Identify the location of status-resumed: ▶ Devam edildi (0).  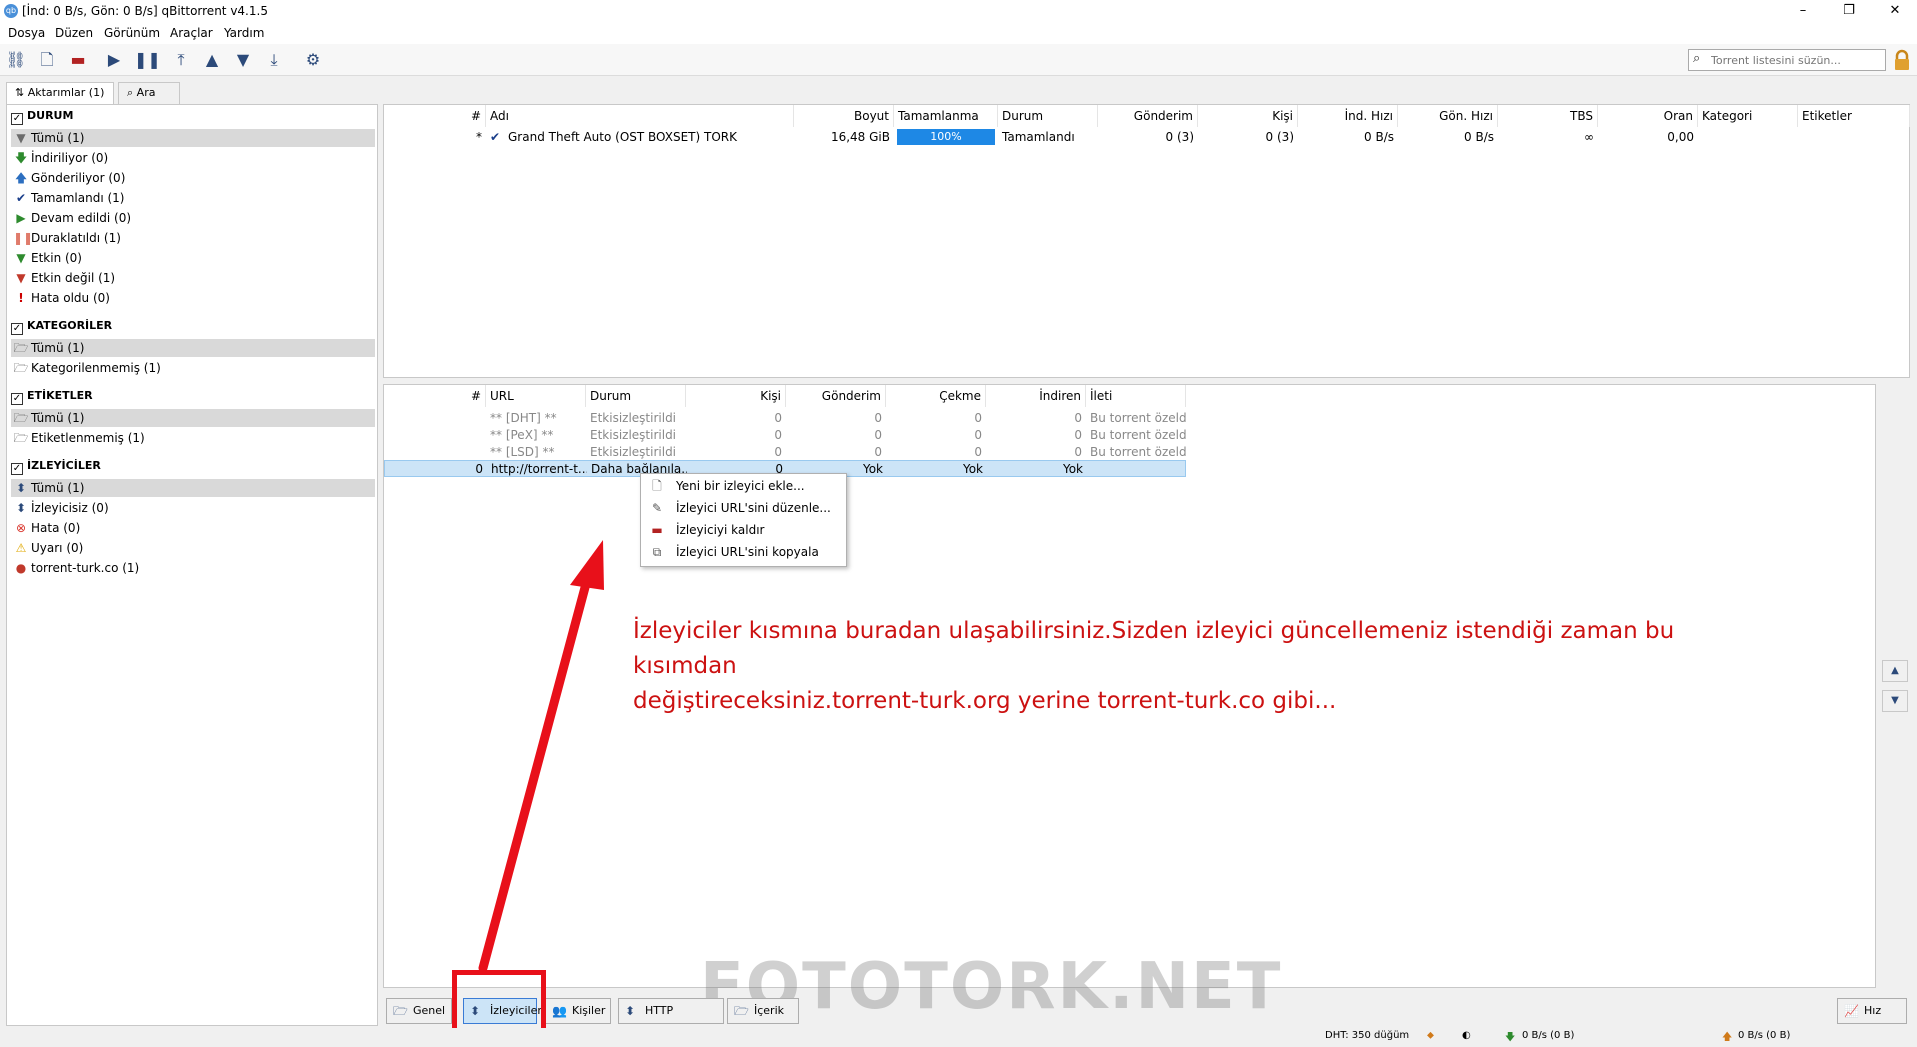
(193, 218).